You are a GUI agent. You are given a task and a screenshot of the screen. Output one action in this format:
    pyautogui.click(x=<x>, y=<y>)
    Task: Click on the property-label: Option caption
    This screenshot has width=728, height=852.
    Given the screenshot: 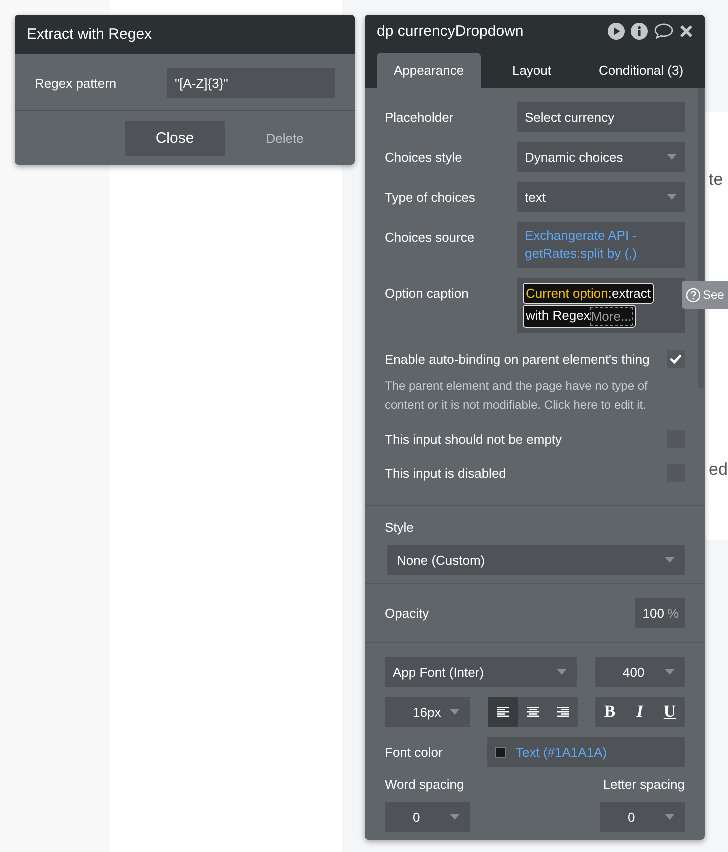 What is the action you would take?
    pyautogui.click(x=427, y=293)
    